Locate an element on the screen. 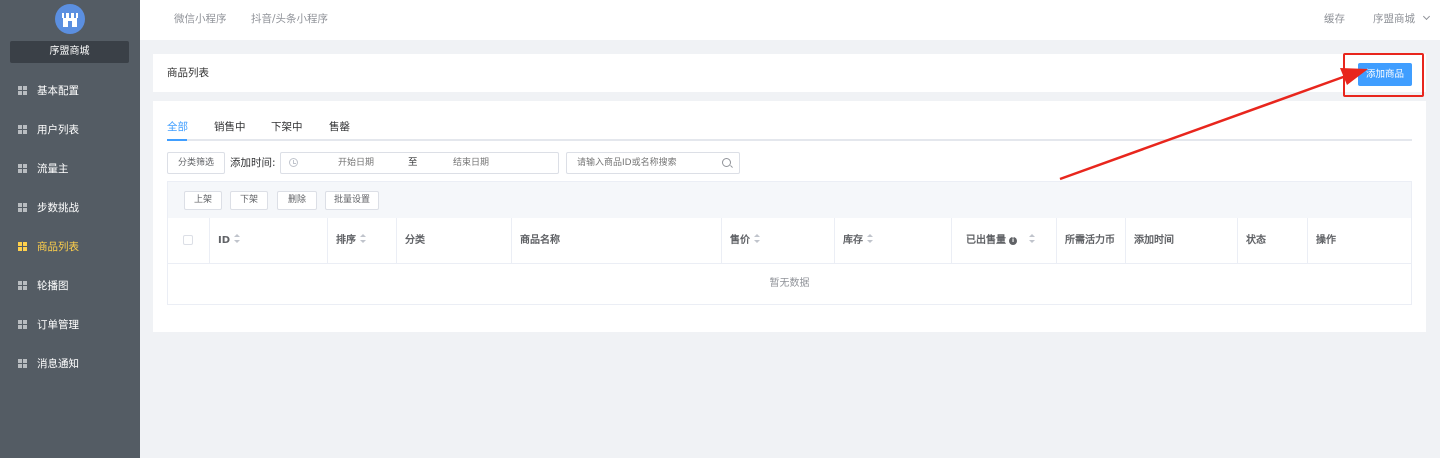 The image size is (1440, 458). col-product-name: 商品名称 is located at coordinates (617, 241).